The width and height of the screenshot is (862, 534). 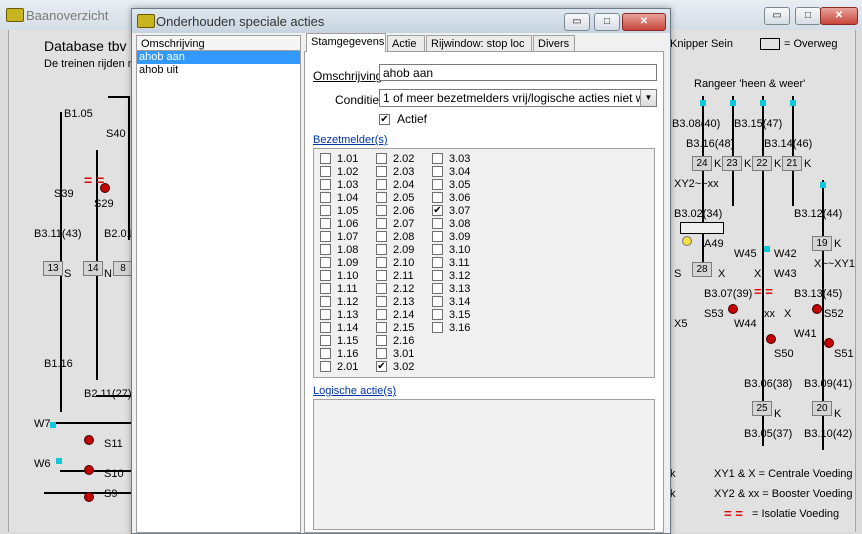 What do you see at coordinates (451, 159) in the screenshot?
I see `bezetmelder-row: 3.03` at bounding box center [451, 159].